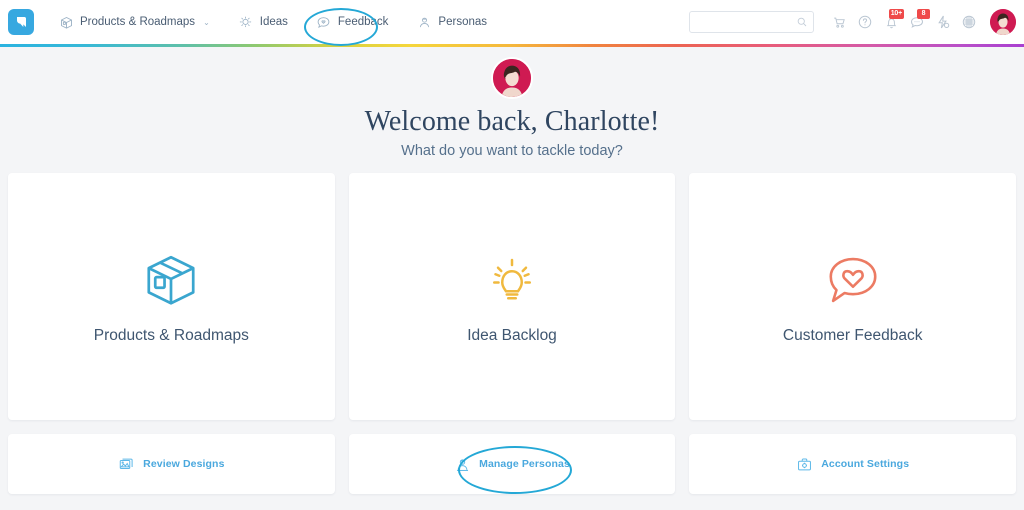 This screenshot has width=1024, height=510. I want to click on comments-badge: 8, so click(923, 14).